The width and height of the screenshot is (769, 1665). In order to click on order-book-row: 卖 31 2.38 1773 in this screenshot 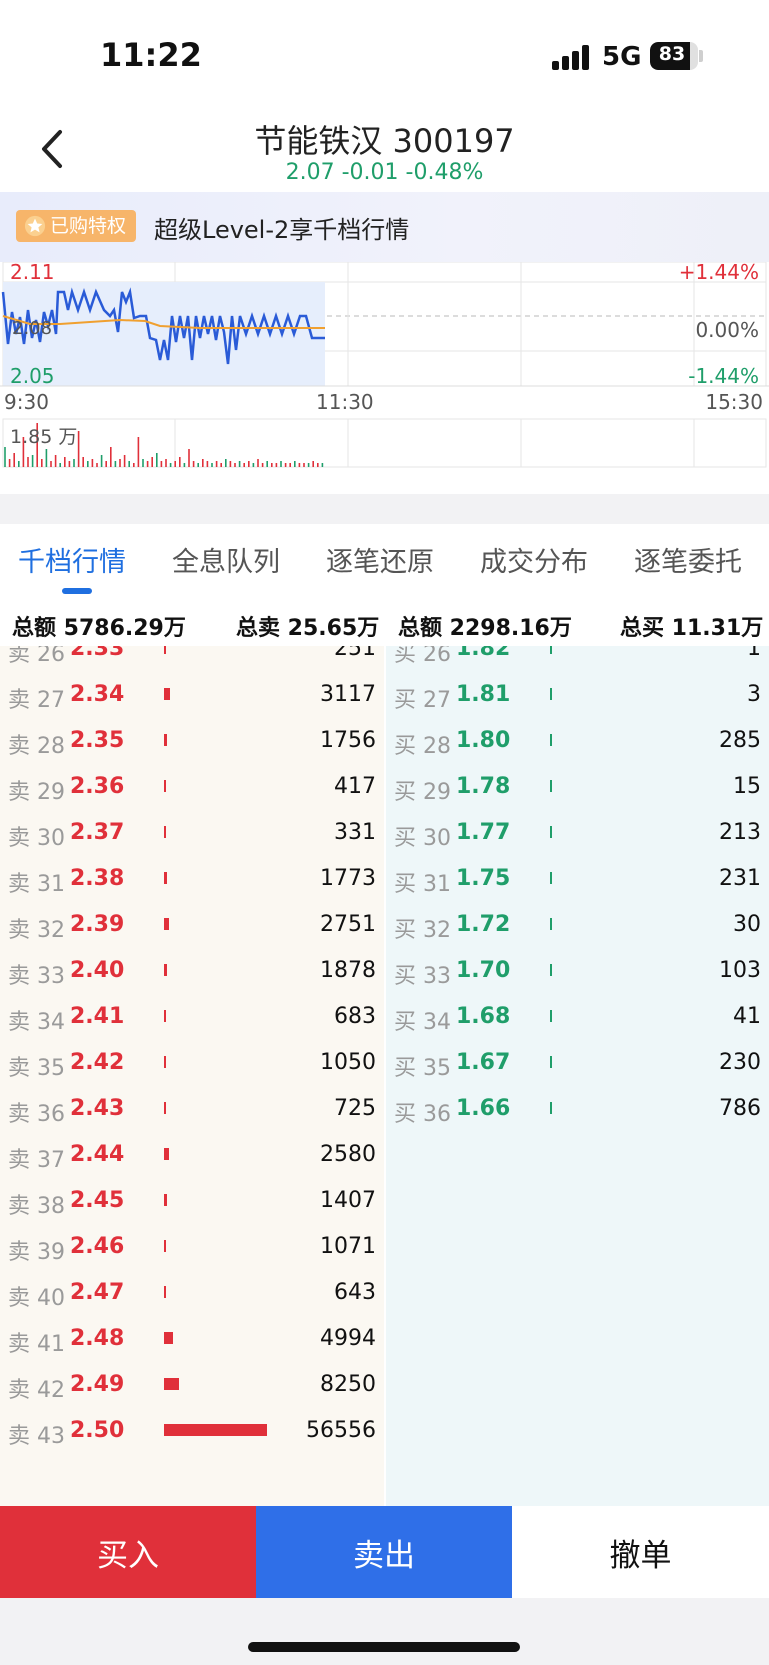, I will do `click(192, 880)`.